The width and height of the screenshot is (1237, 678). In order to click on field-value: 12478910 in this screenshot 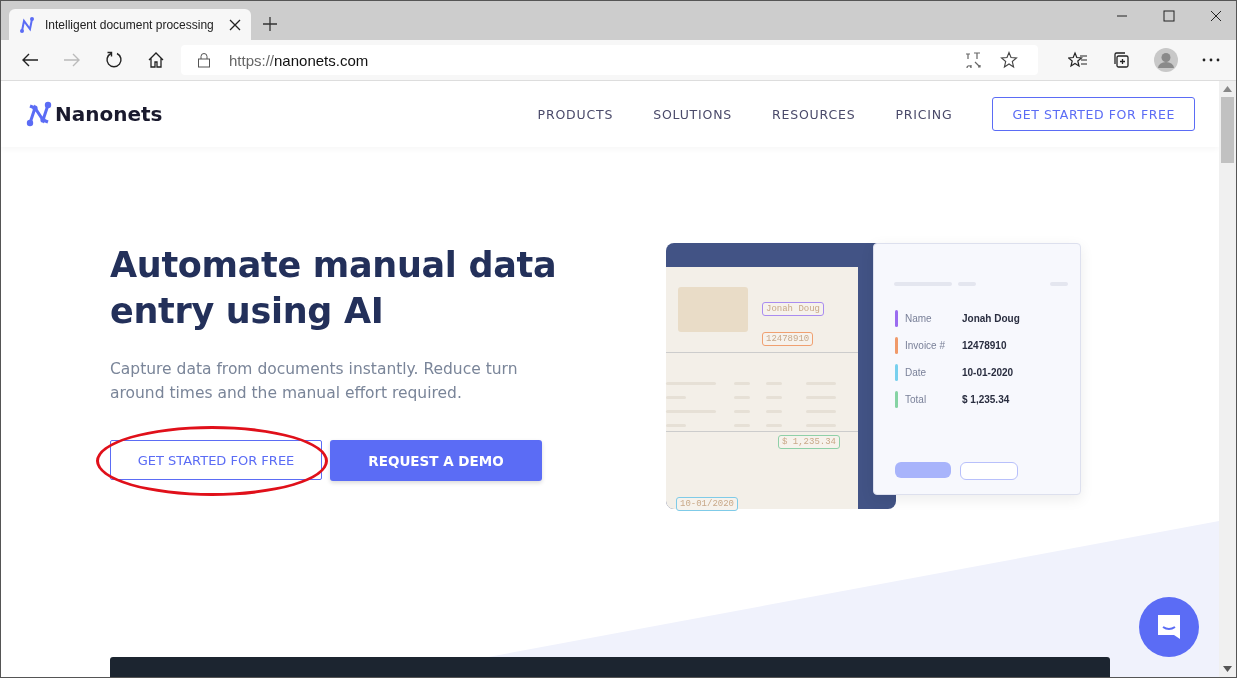, I will do `click(984, 345)`.